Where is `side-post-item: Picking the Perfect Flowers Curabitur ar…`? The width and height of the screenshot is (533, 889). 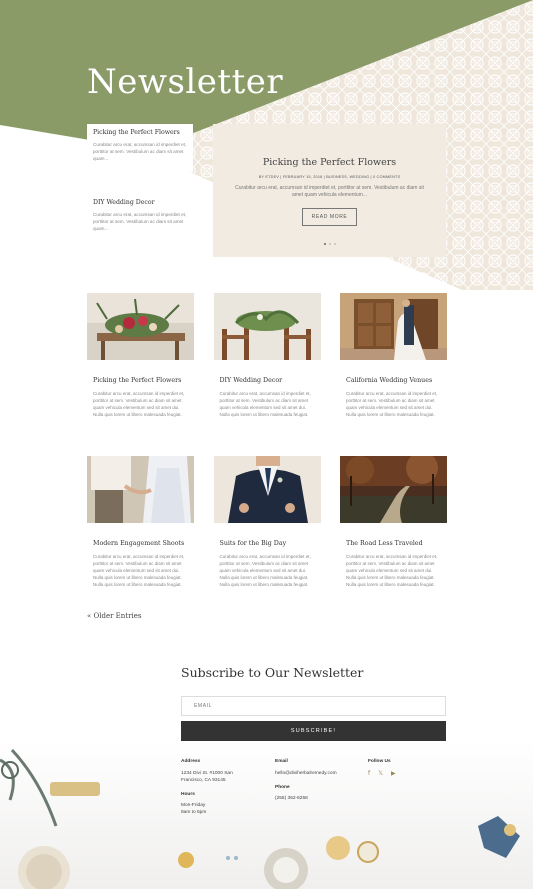
side-post-item: Picking the Perfect Flowers Curabitur ar… is located at coordinates (140, 148).